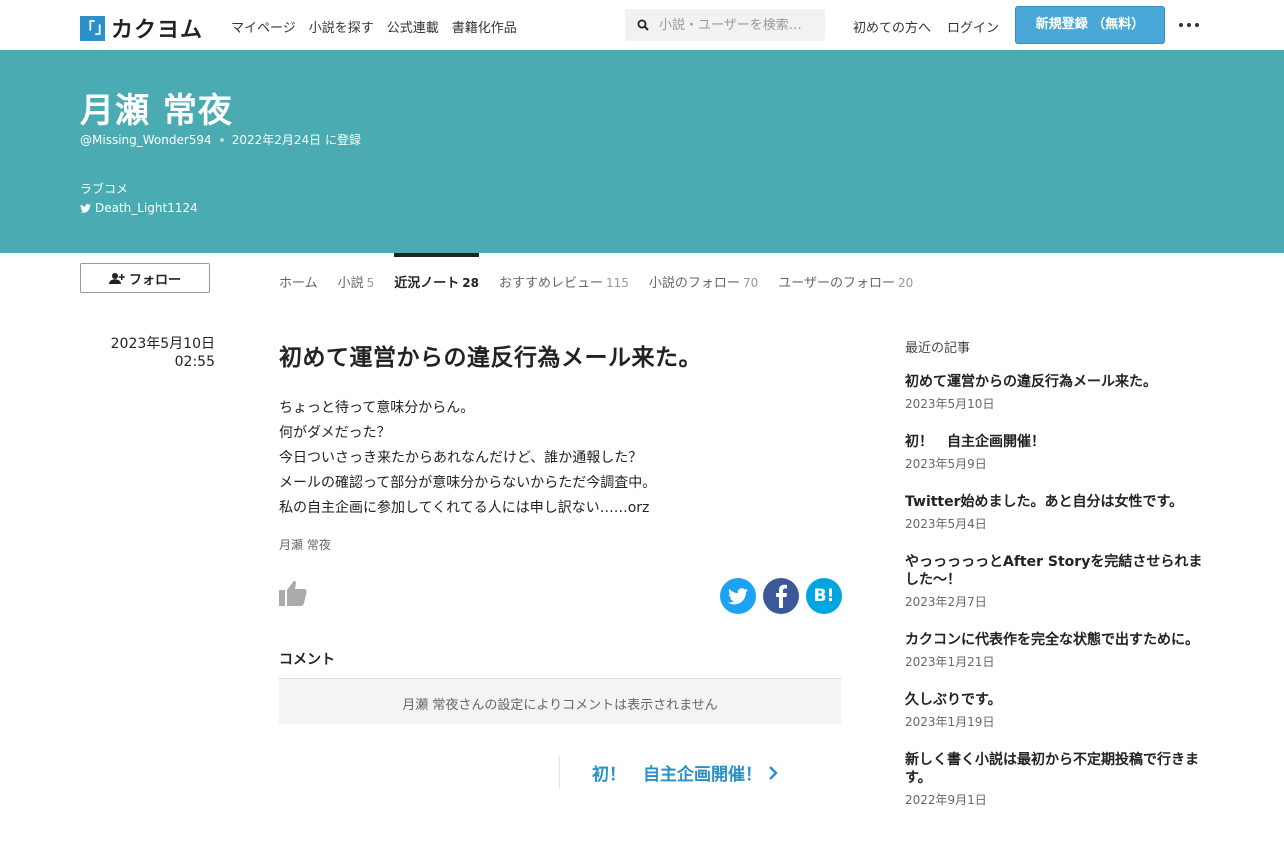 This screenshot has width=1284, height=863. I want to click on search-box, so click(725, 25).